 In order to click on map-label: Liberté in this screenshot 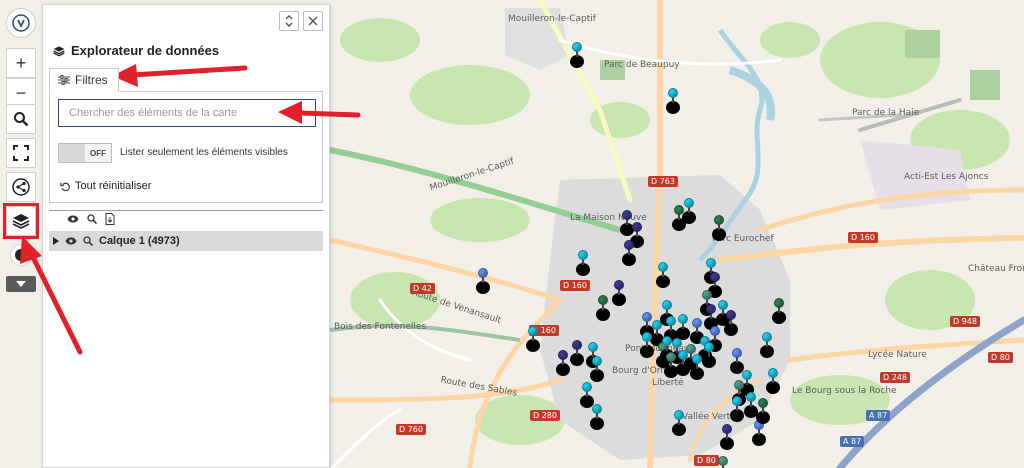, I will do `click(668, 383)`.